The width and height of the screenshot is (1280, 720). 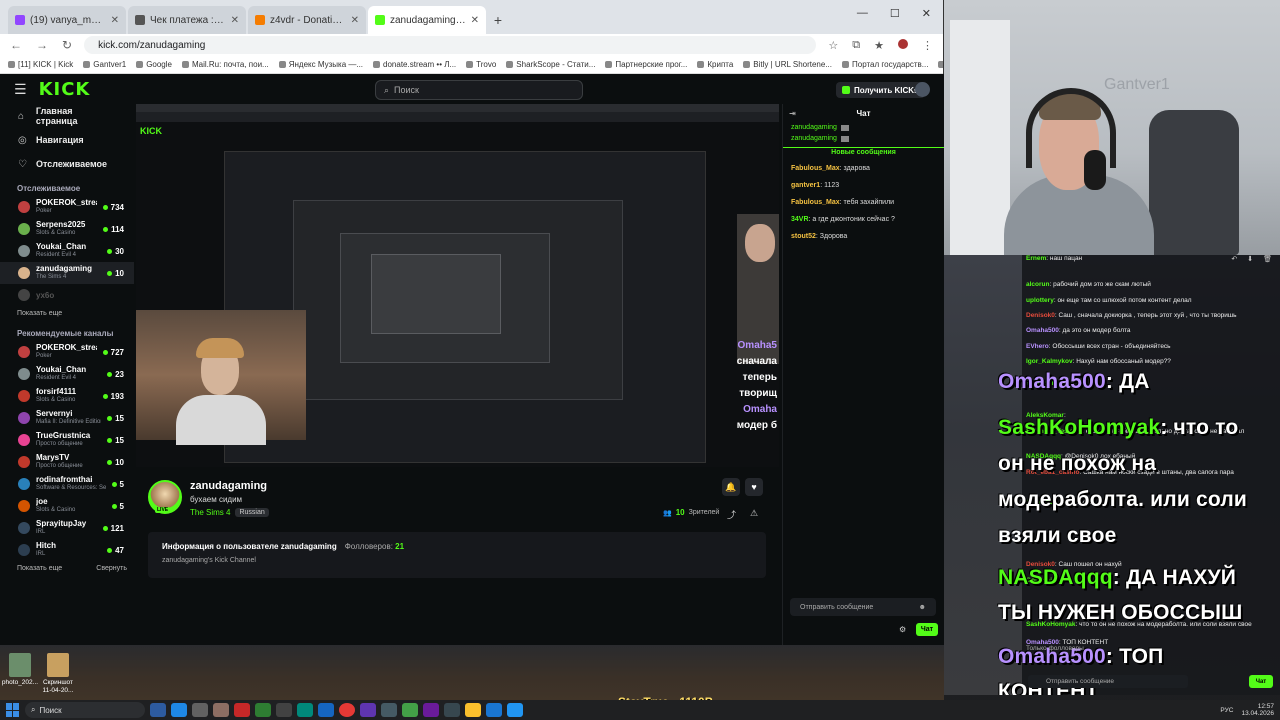 I want to click on new-tab-button: +, so click(x=498, y=20).